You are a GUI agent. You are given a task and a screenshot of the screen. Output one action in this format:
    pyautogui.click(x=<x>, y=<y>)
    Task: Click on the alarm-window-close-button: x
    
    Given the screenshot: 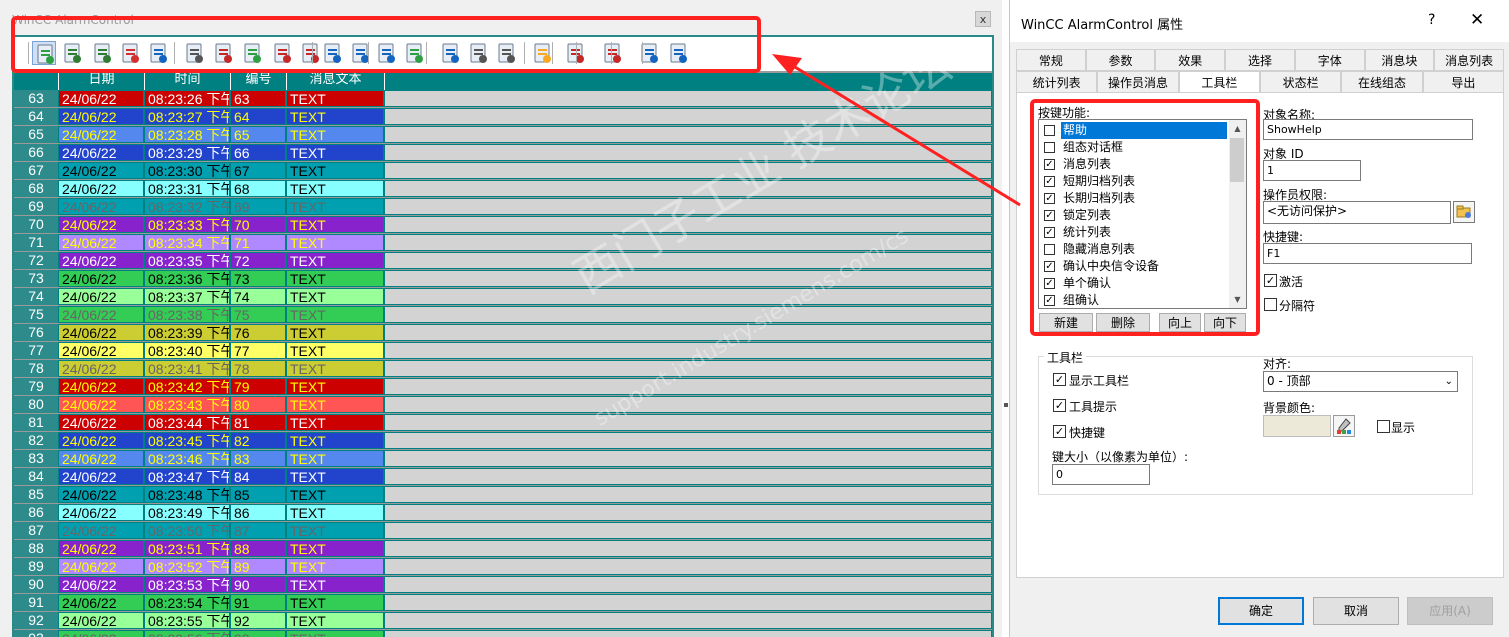 What is the action you would take?
    pyautogui.click(x=983, y=19)
    